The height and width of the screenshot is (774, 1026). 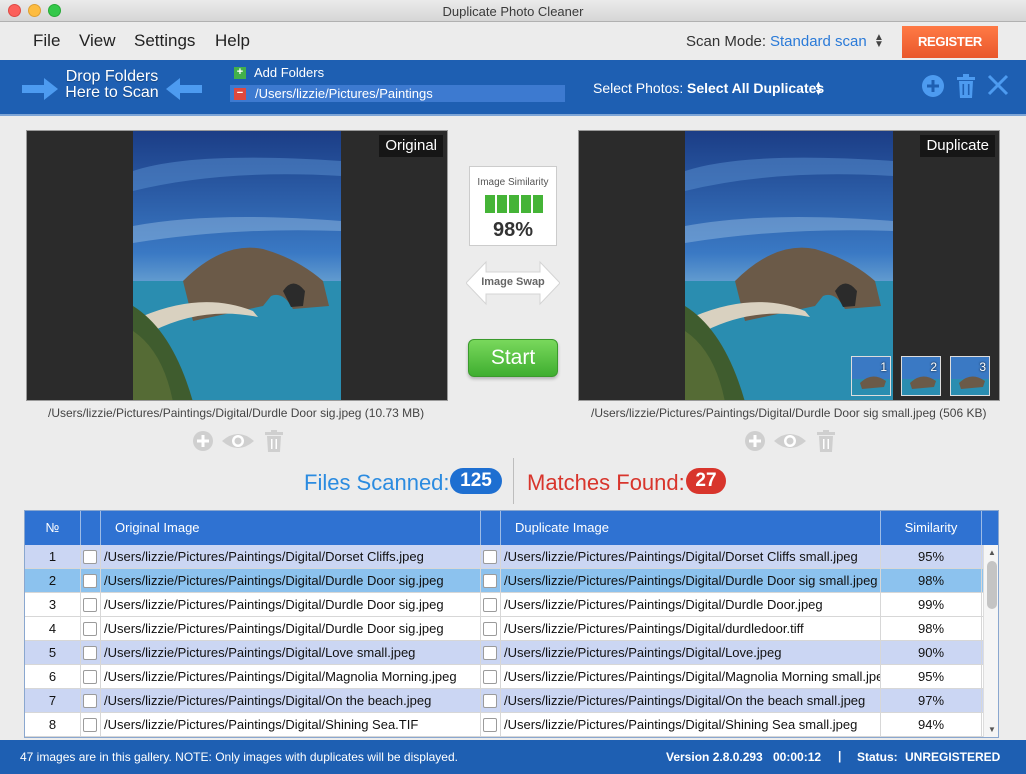 I want to click on image-swap-button: Image Swap, so click(x=513, y=283).